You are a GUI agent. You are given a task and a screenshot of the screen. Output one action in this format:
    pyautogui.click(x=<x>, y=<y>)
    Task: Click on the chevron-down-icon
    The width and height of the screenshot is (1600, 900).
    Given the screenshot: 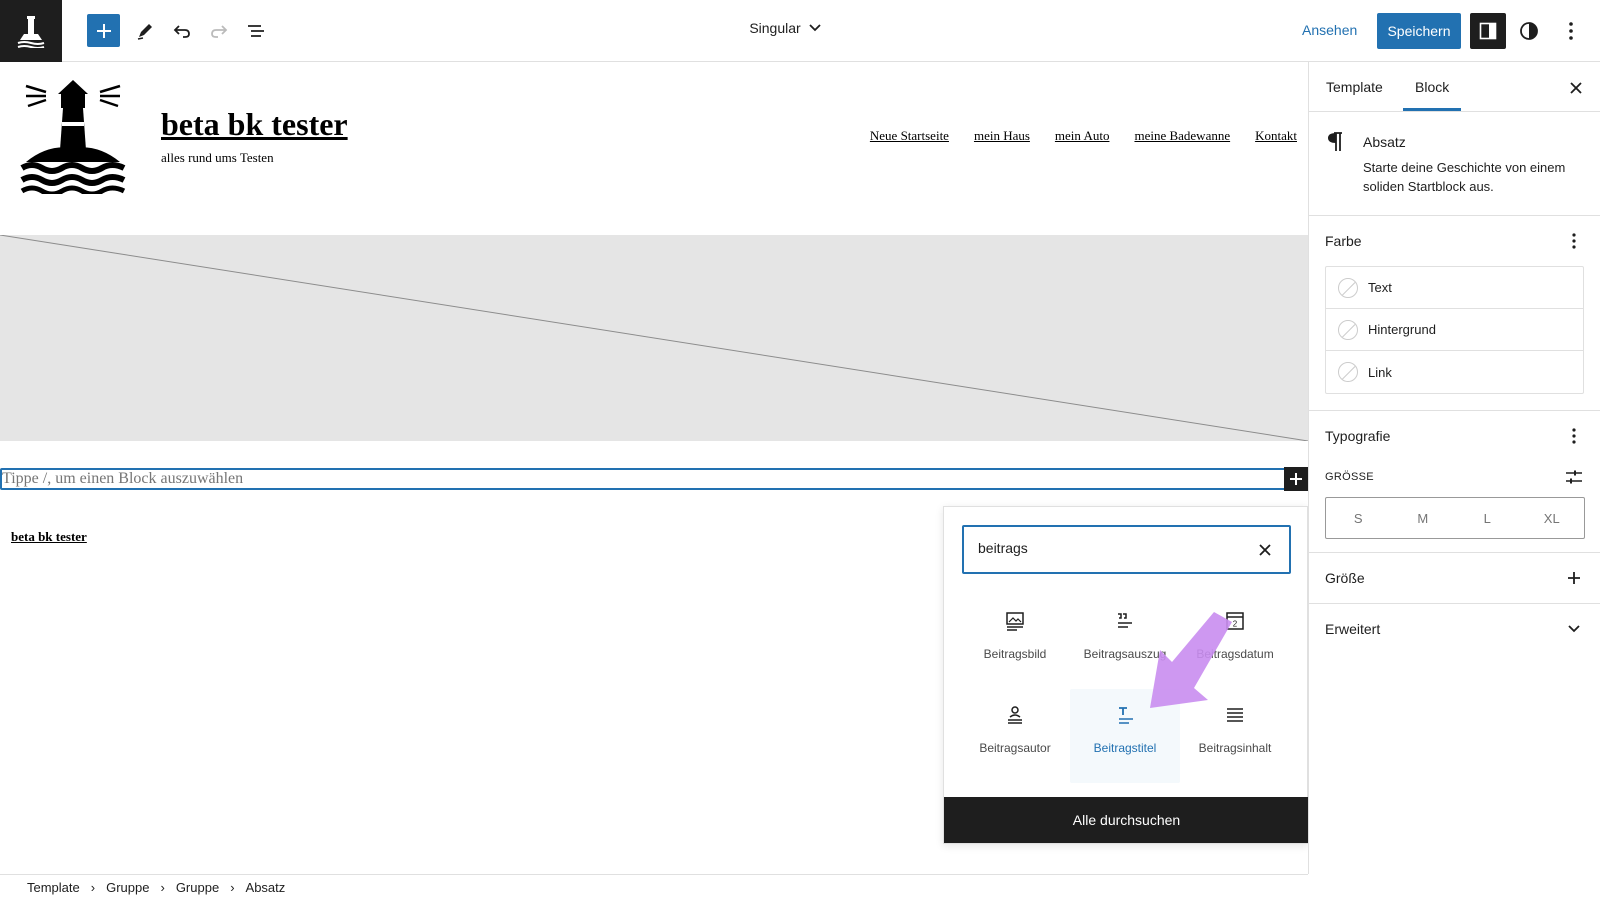 What is the action you would take?
    pyautogui.click(x=1574, y=629)
    